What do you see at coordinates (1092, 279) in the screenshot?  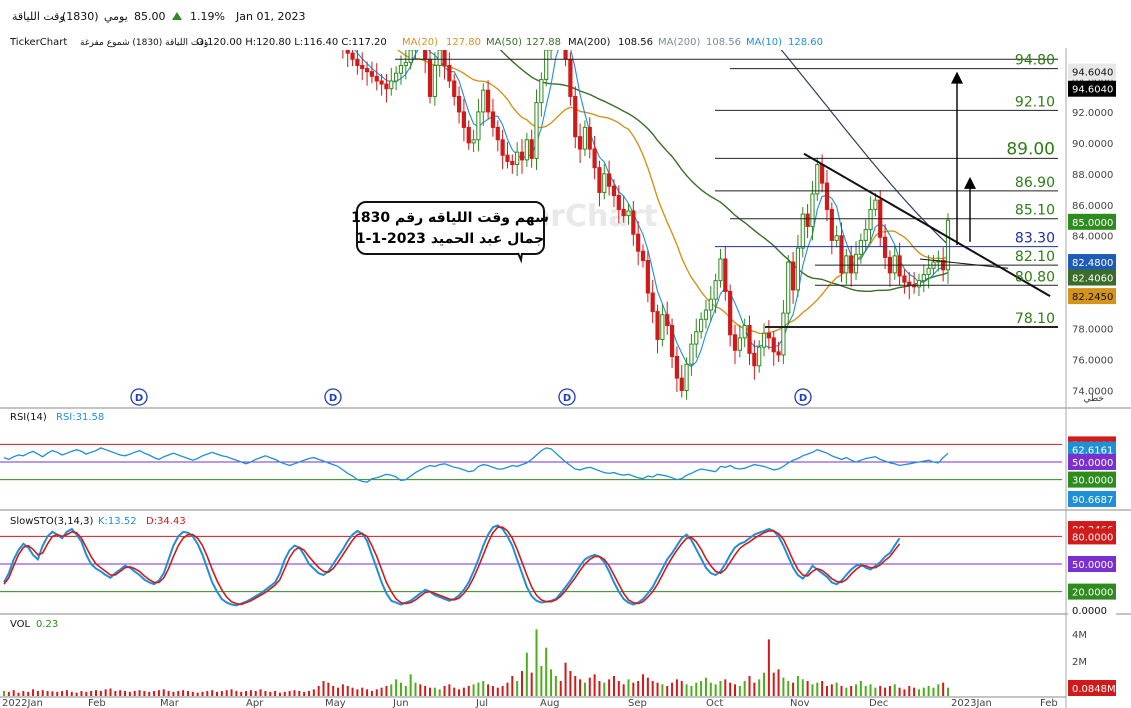 I see `price-badge-label: 82.4060` at bounding box center [1092, 279].